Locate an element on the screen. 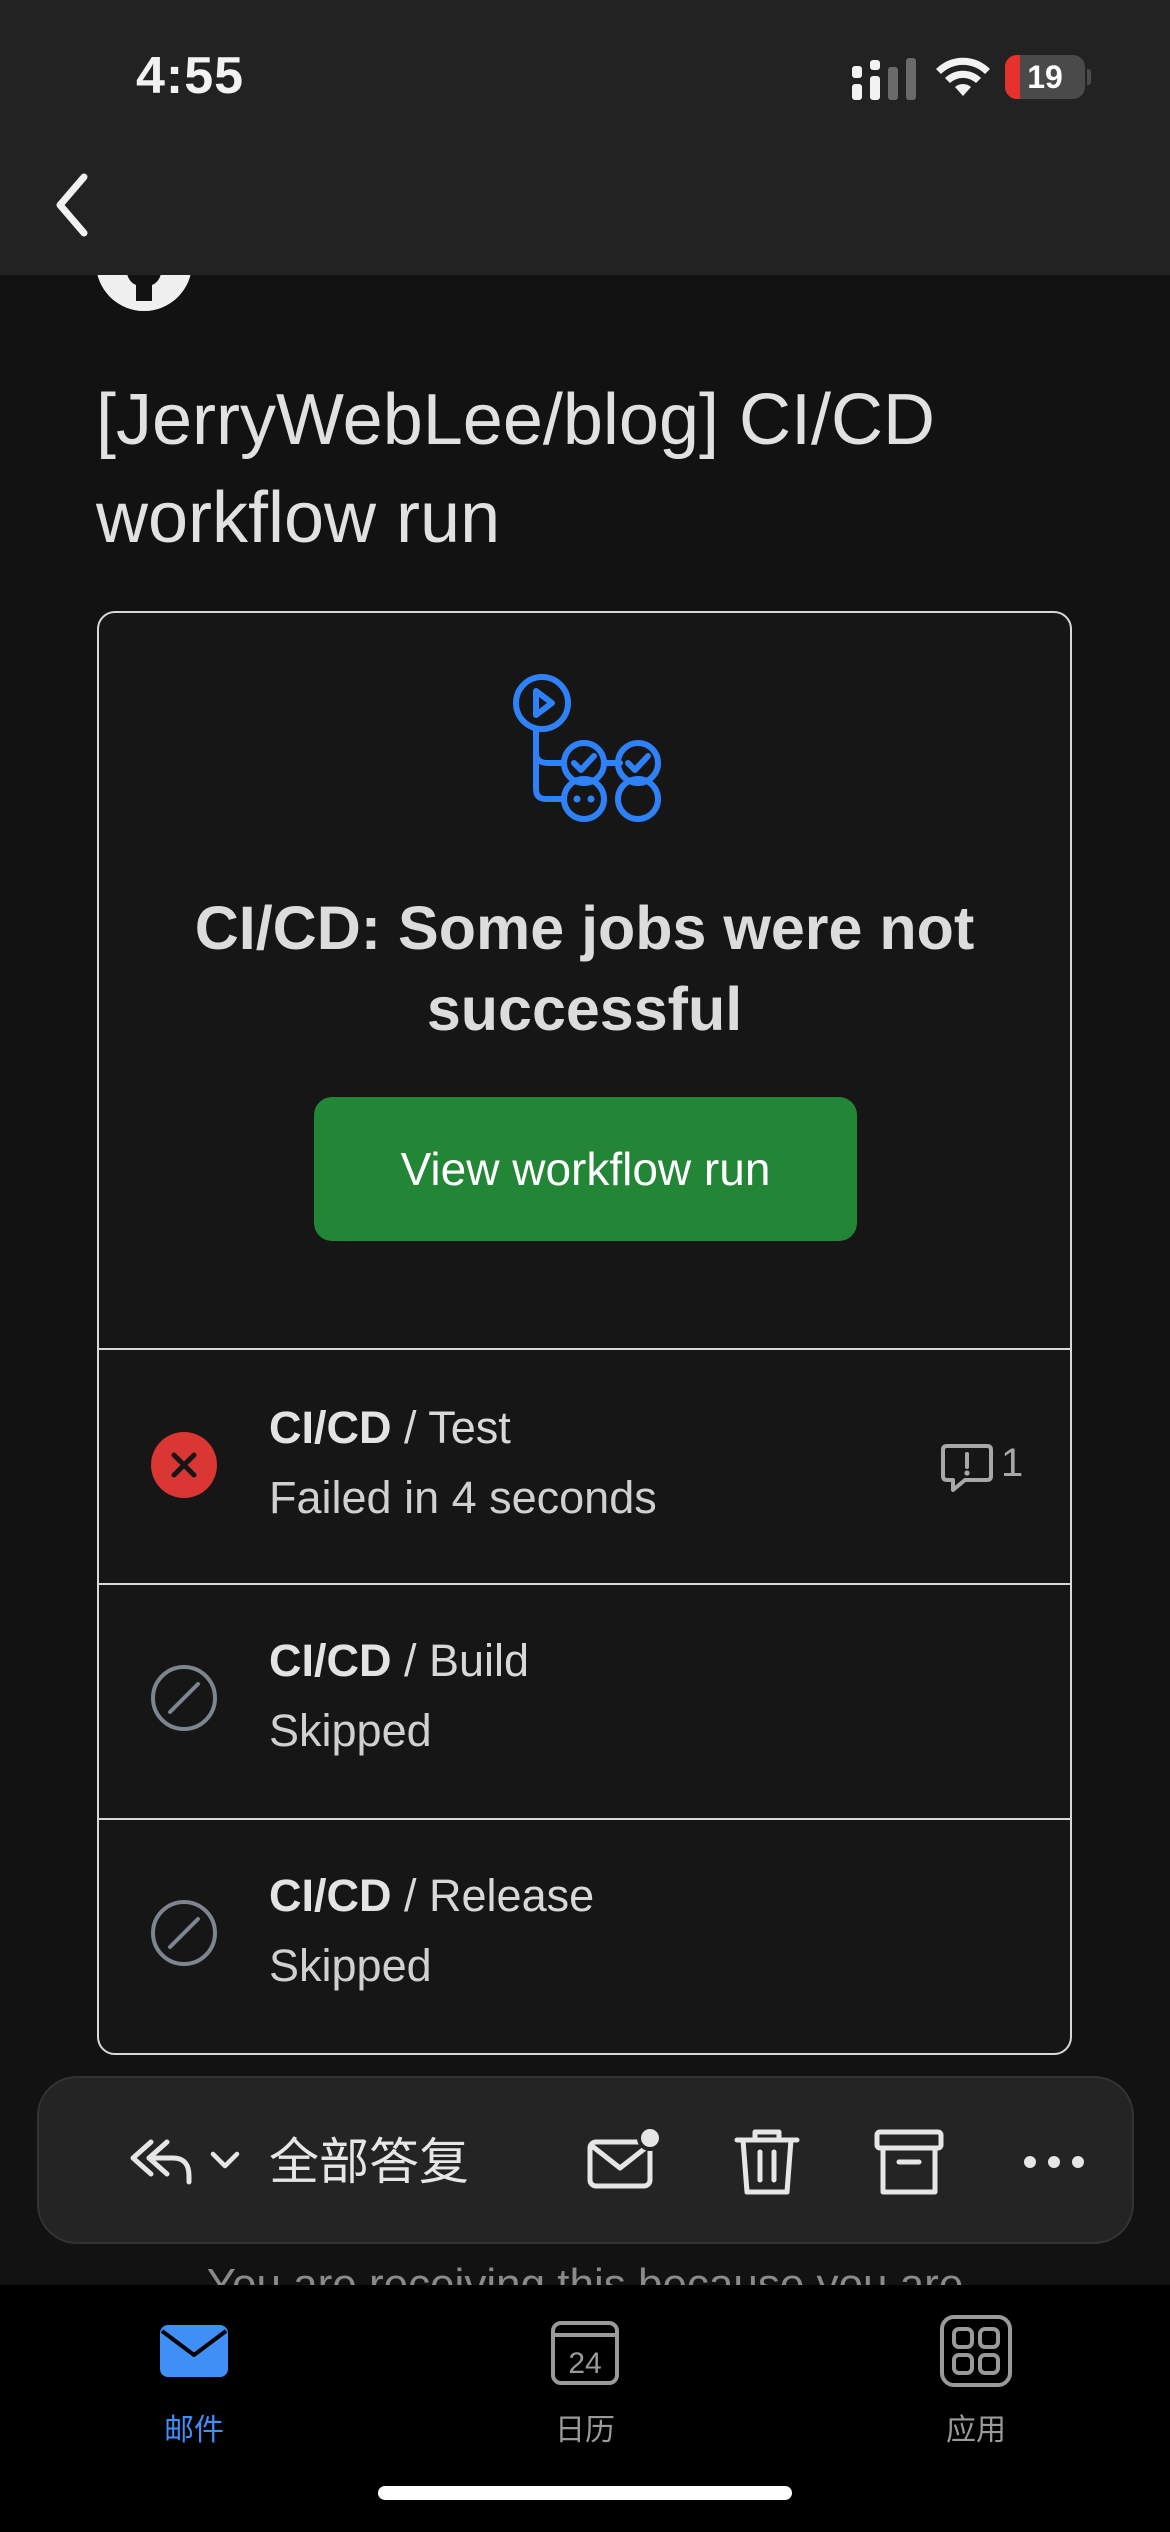  apps-icon is located at coordinates (976, 2351).